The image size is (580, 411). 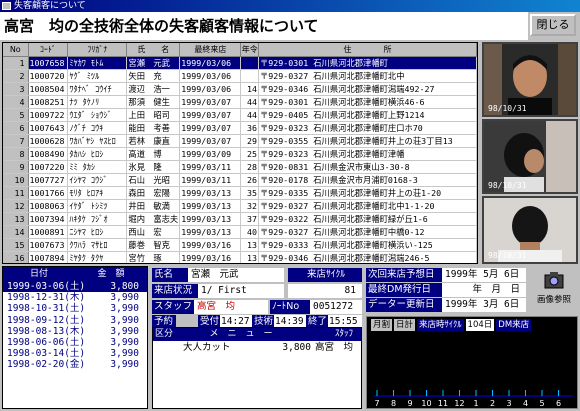 What do you see at coordinates (75, 331) in the screenshot?
I see `history-row: 1998-08-13(木) 3,990` at bounding box center [75, 331].